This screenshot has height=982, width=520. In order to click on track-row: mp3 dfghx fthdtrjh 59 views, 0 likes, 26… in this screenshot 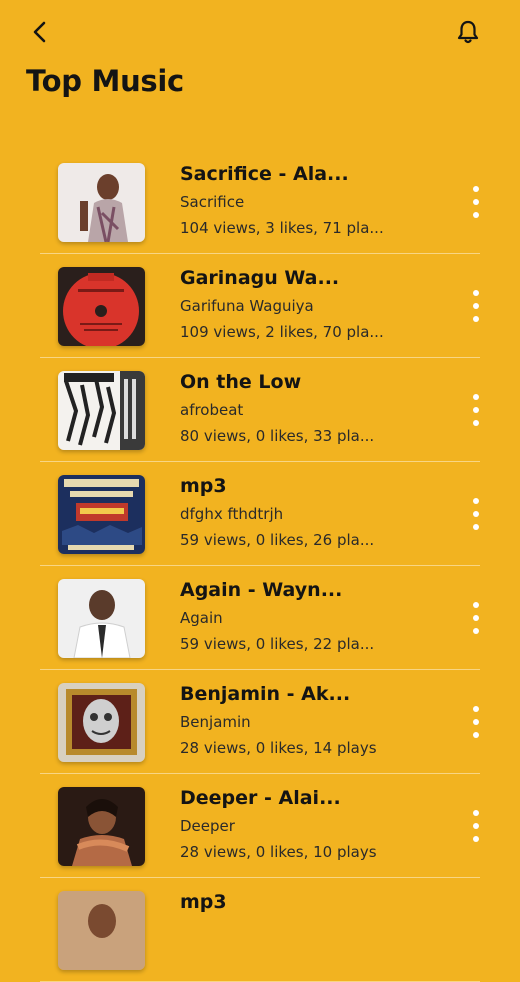, I will do `click(260, 514)`.